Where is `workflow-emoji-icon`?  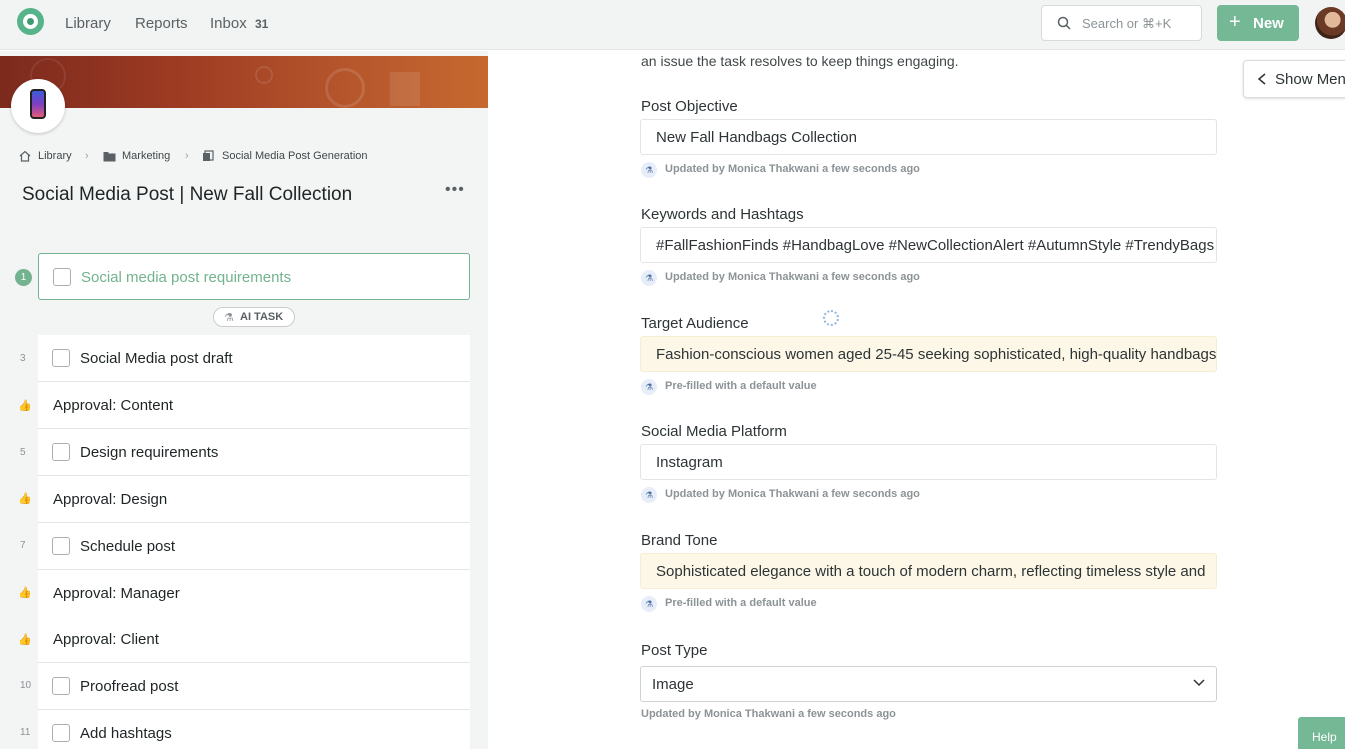
workflow-emoji-icon is located at coordinates (38, 106).